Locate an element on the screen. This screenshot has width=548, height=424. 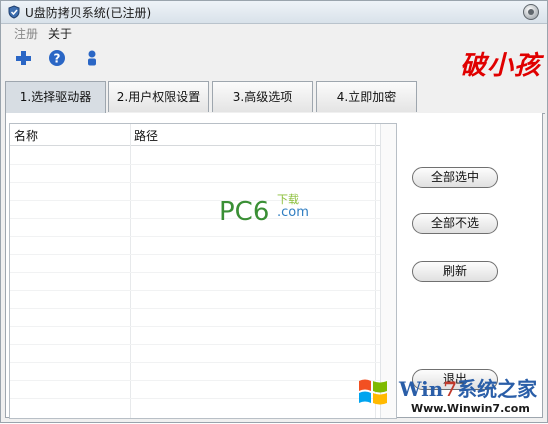
win7-watermark: Win7系统之家 Www.Winwin7.com is located at coordinates (449, 396).